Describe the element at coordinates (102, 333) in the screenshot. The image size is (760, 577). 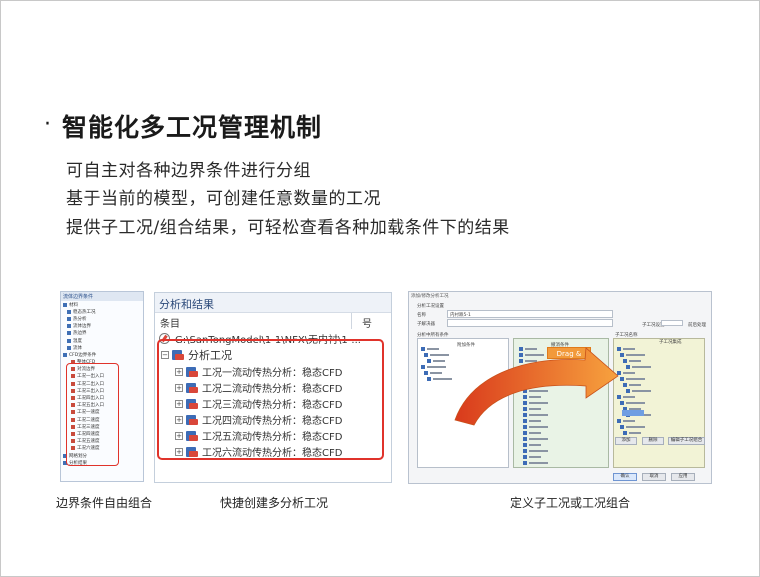
I see `tree-row: 热边界` at that location.